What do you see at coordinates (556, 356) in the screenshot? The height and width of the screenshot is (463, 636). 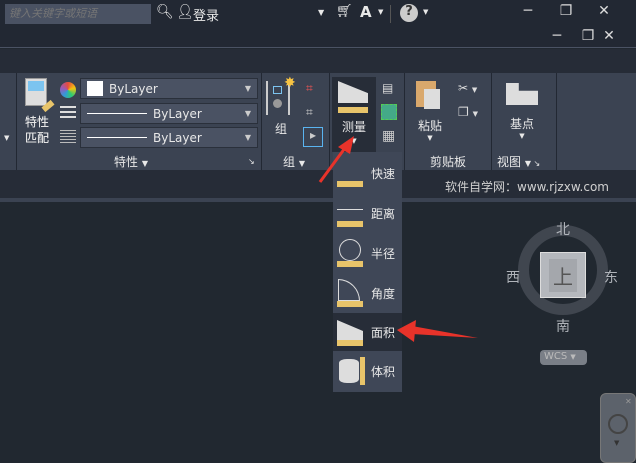 I see `wcs-label: WCS` at bounding box center [556, 356].